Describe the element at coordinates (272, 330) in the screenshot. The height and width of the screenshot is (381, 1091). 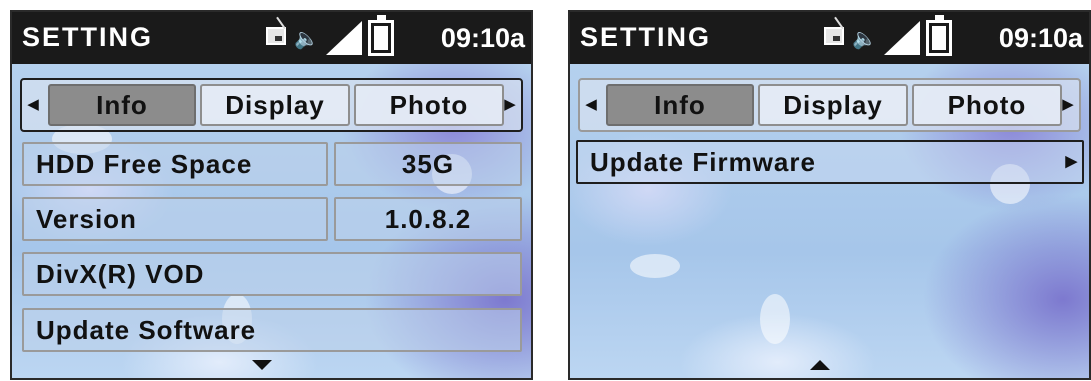
I see `update-software-item: Update Software` at that location.